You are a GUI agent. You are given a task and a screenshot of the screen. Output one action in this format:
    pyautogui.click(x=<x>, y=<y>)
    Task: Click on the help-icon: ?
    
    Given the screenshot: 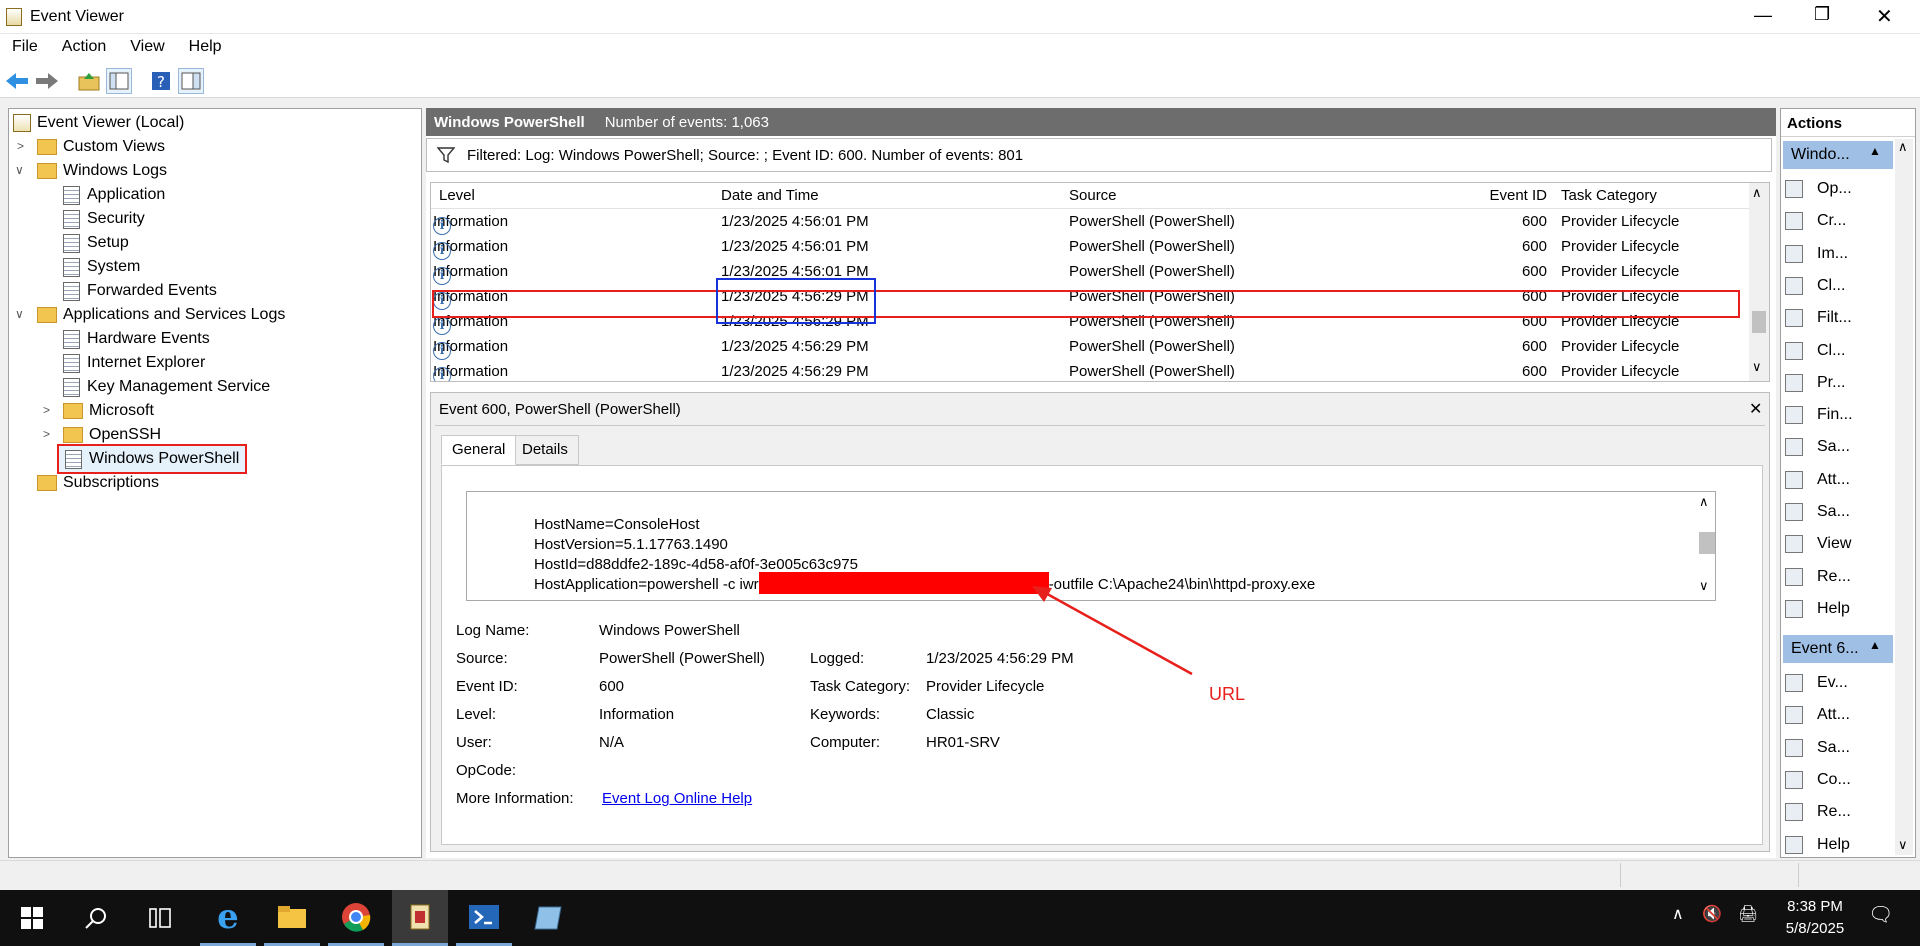 What is the action you would take?
    pyautogui.click(x=161, y=81)
    